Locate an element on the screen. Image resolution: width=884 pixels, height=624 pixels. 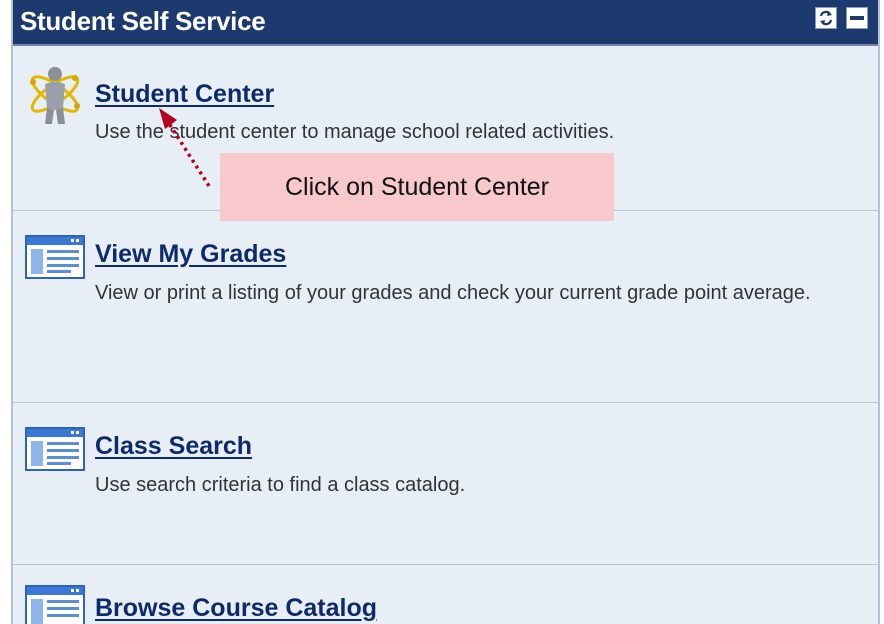
student-center-link: Student Center is located at coordinates (184, 94).